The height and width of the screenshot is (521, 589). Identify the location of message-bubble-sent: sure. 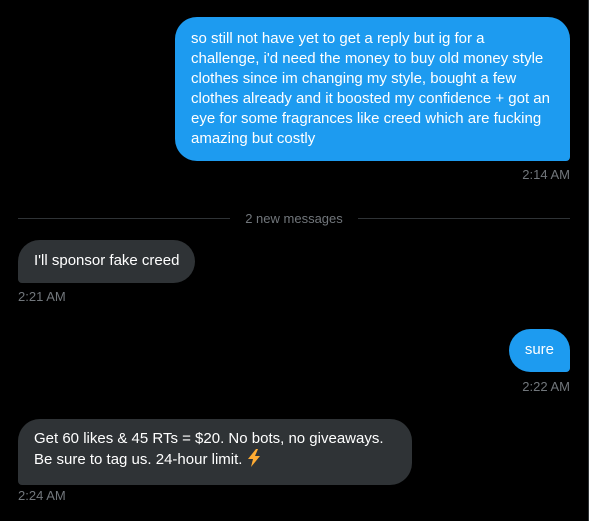
(539, 350).